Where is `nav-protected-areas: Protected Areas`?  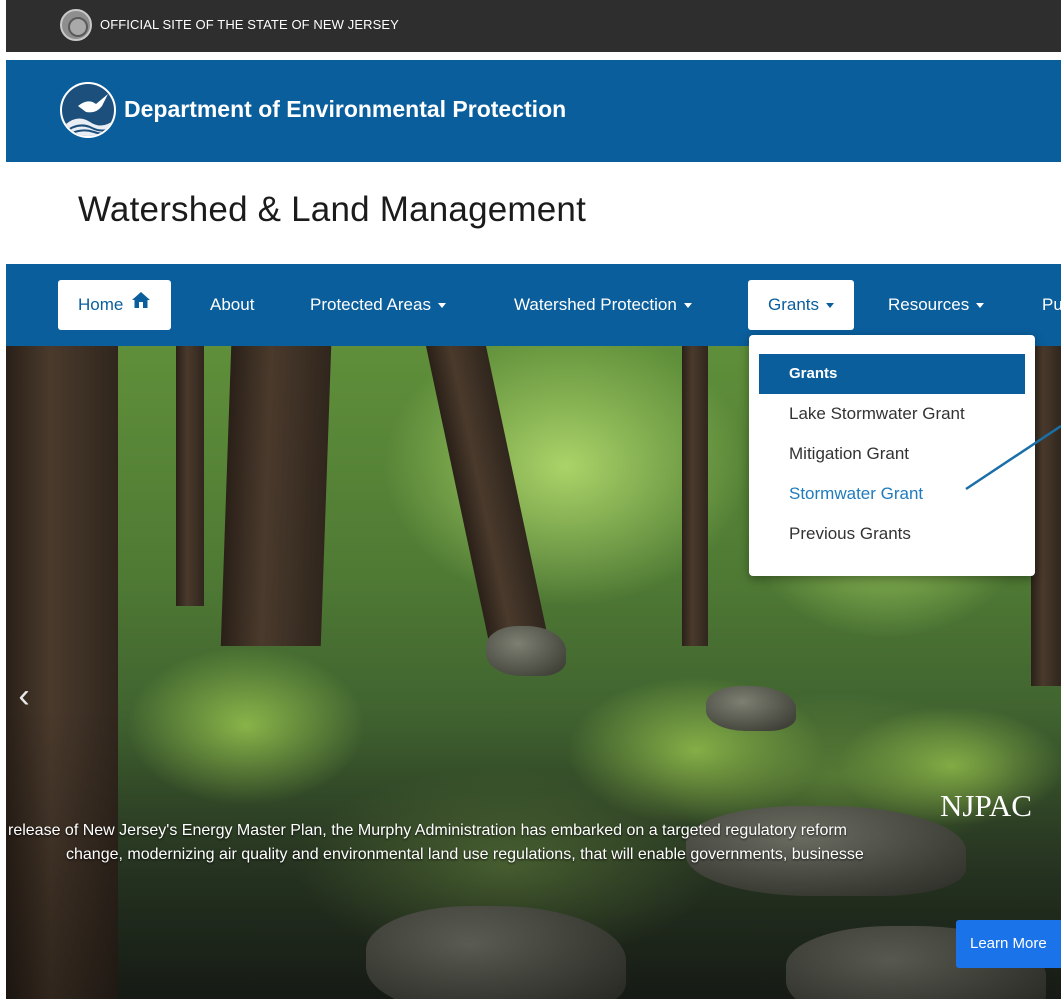
nav-protected-areas: Protected Areas is located at coordinates (378, 305).